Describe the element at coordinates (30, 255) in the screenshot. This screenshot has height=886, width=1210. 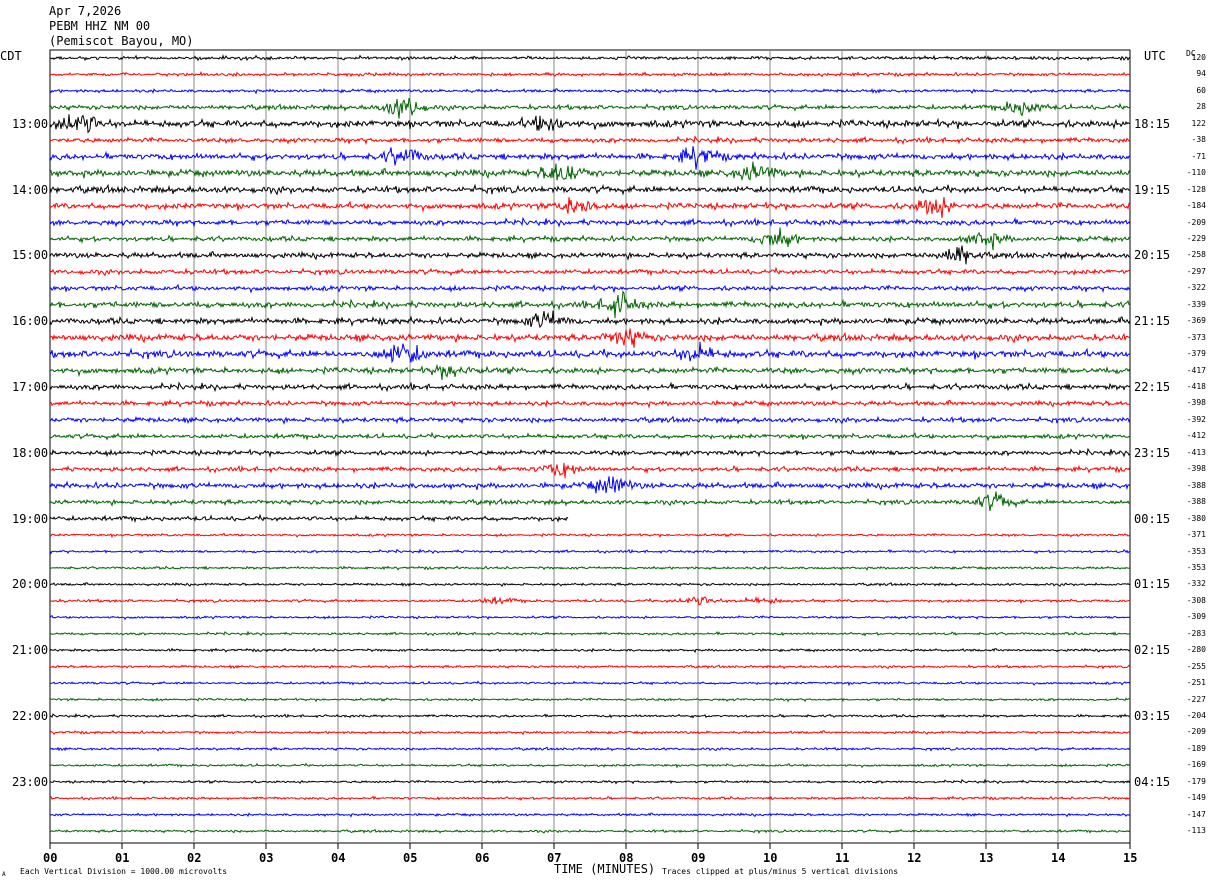
I see `left-hour-label: 15:00` at that location.